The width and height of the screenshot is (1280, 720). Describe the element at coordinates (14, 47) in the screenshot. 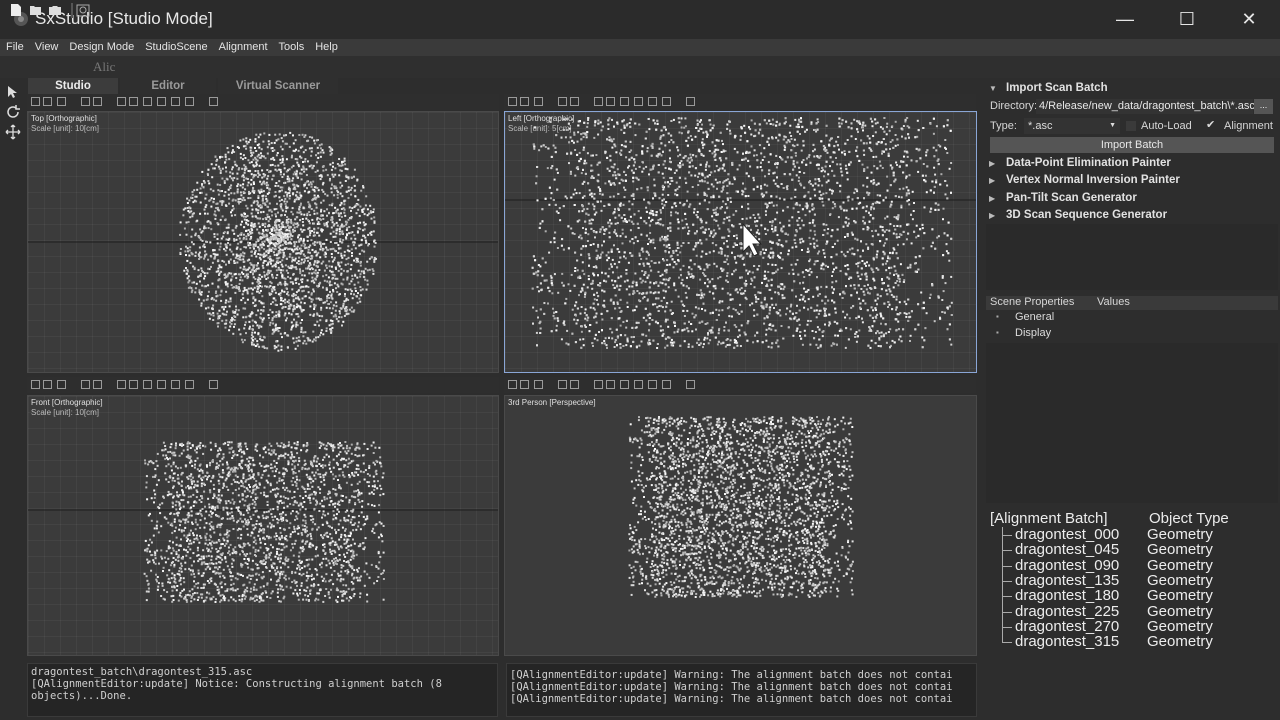

I see `menu-file: File` at that location.